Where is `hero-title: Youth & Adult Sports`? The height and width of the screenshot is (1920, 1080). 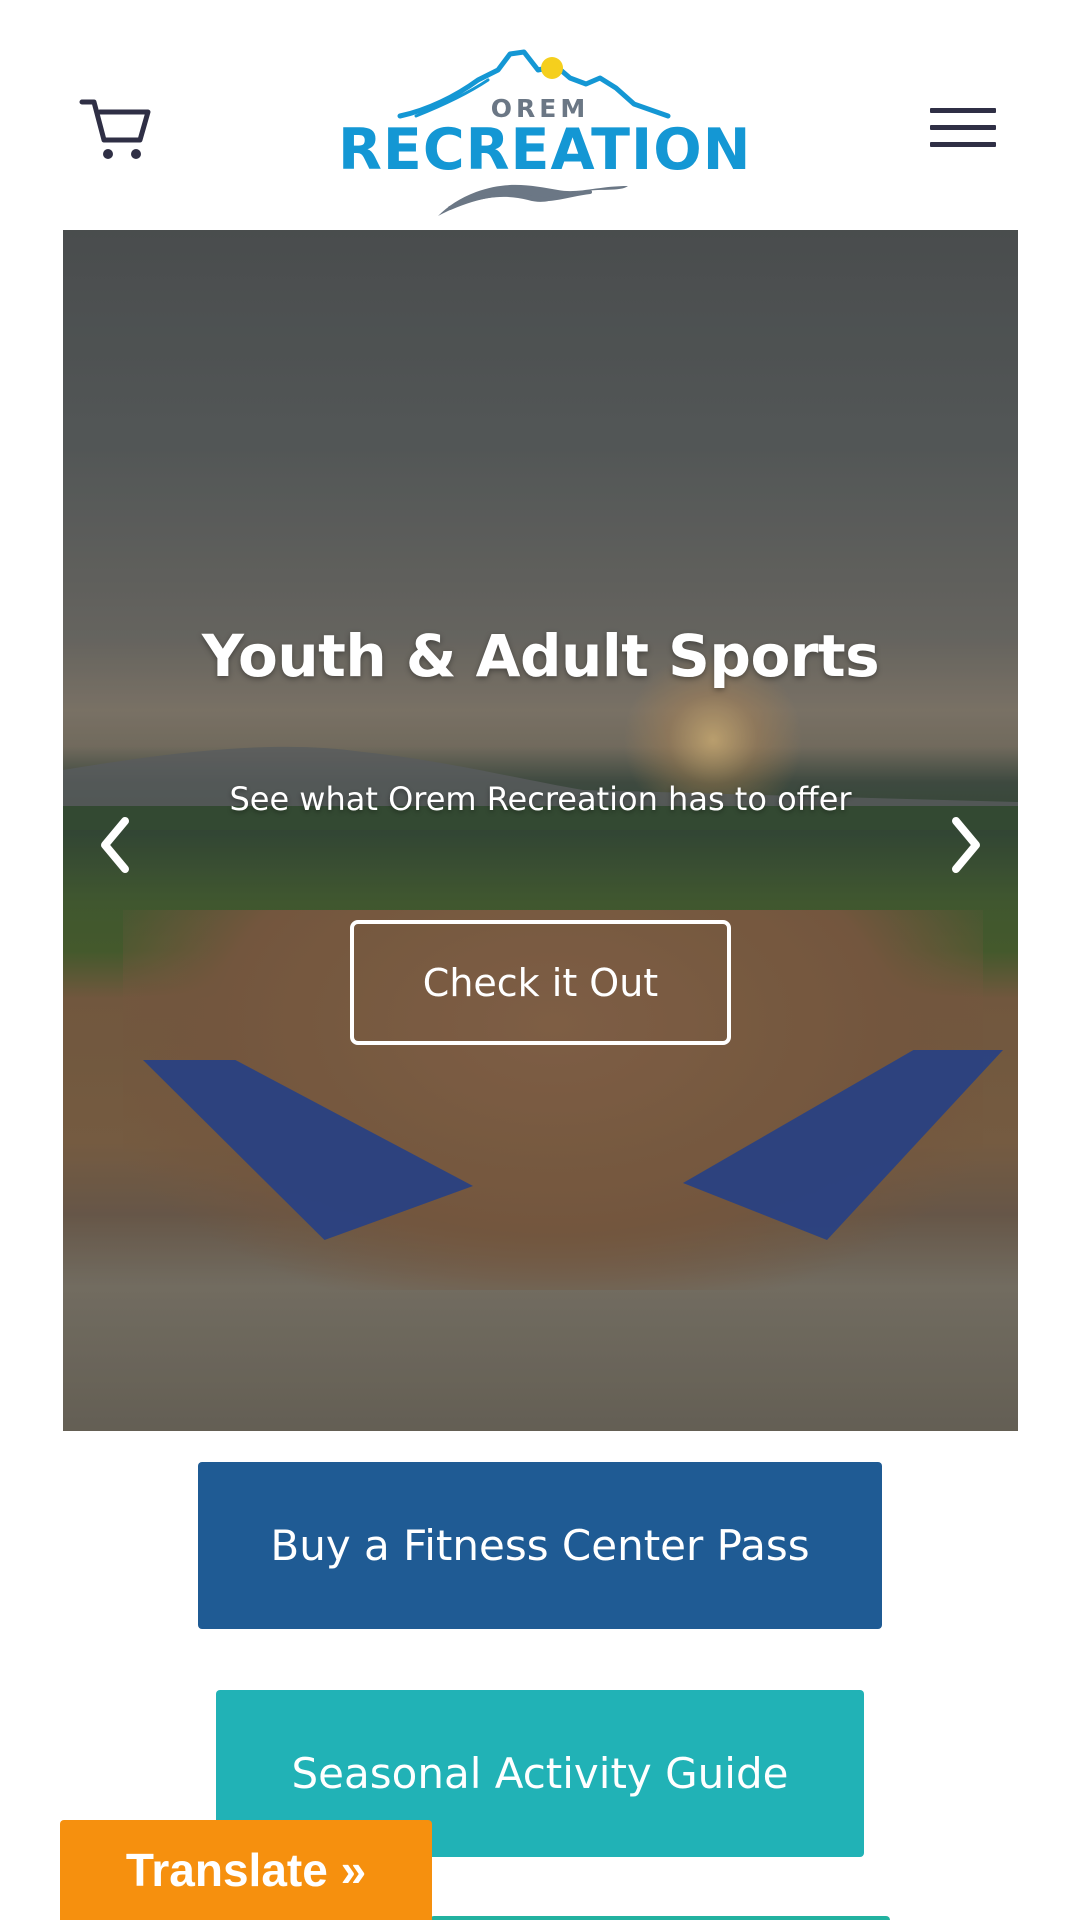 hero-title: Youth & Adult Sports is located at coordinates (540, 656).